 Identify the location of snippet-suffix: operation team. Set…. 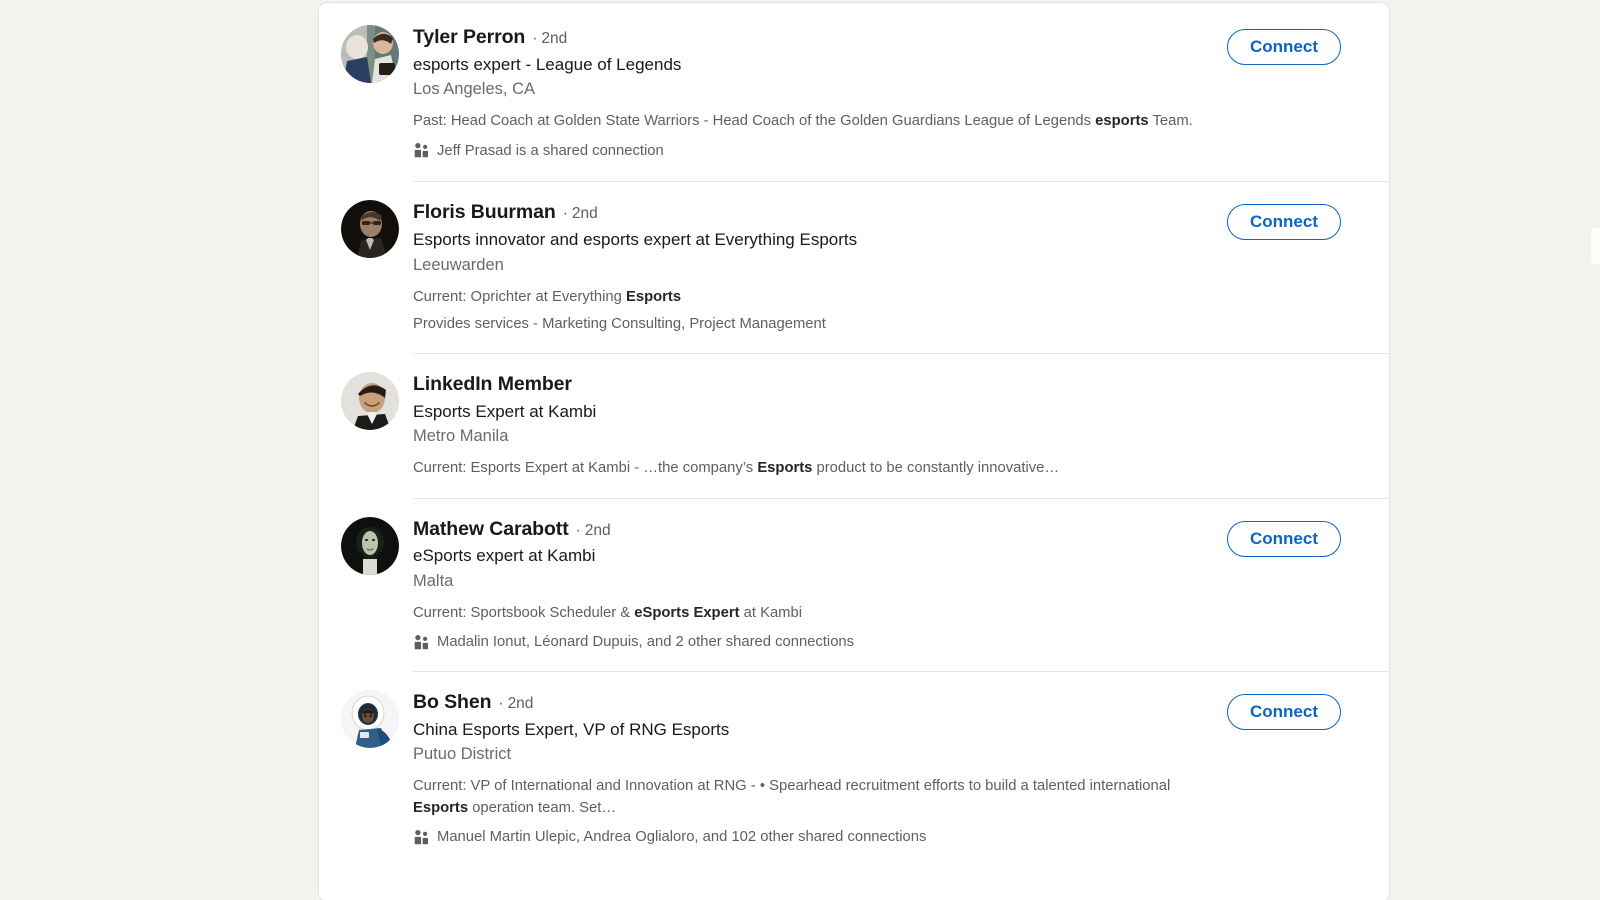
(542, 807).